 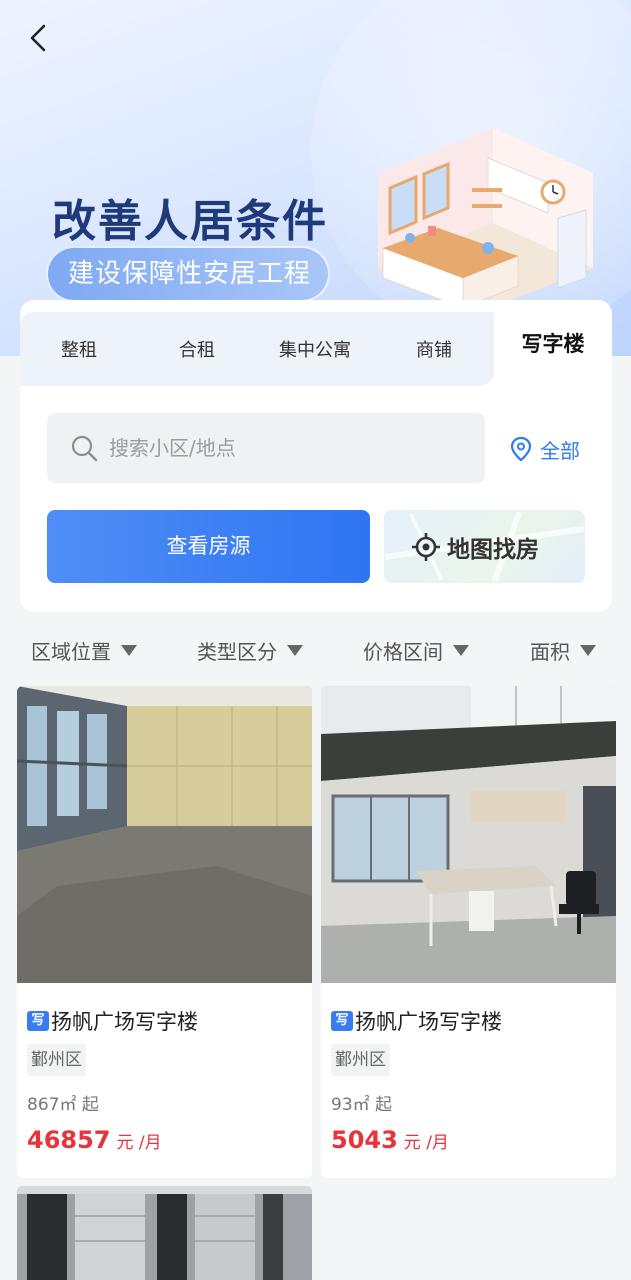 I want to click on filter-type-label: 类型区分, so click(x=237, y=652).